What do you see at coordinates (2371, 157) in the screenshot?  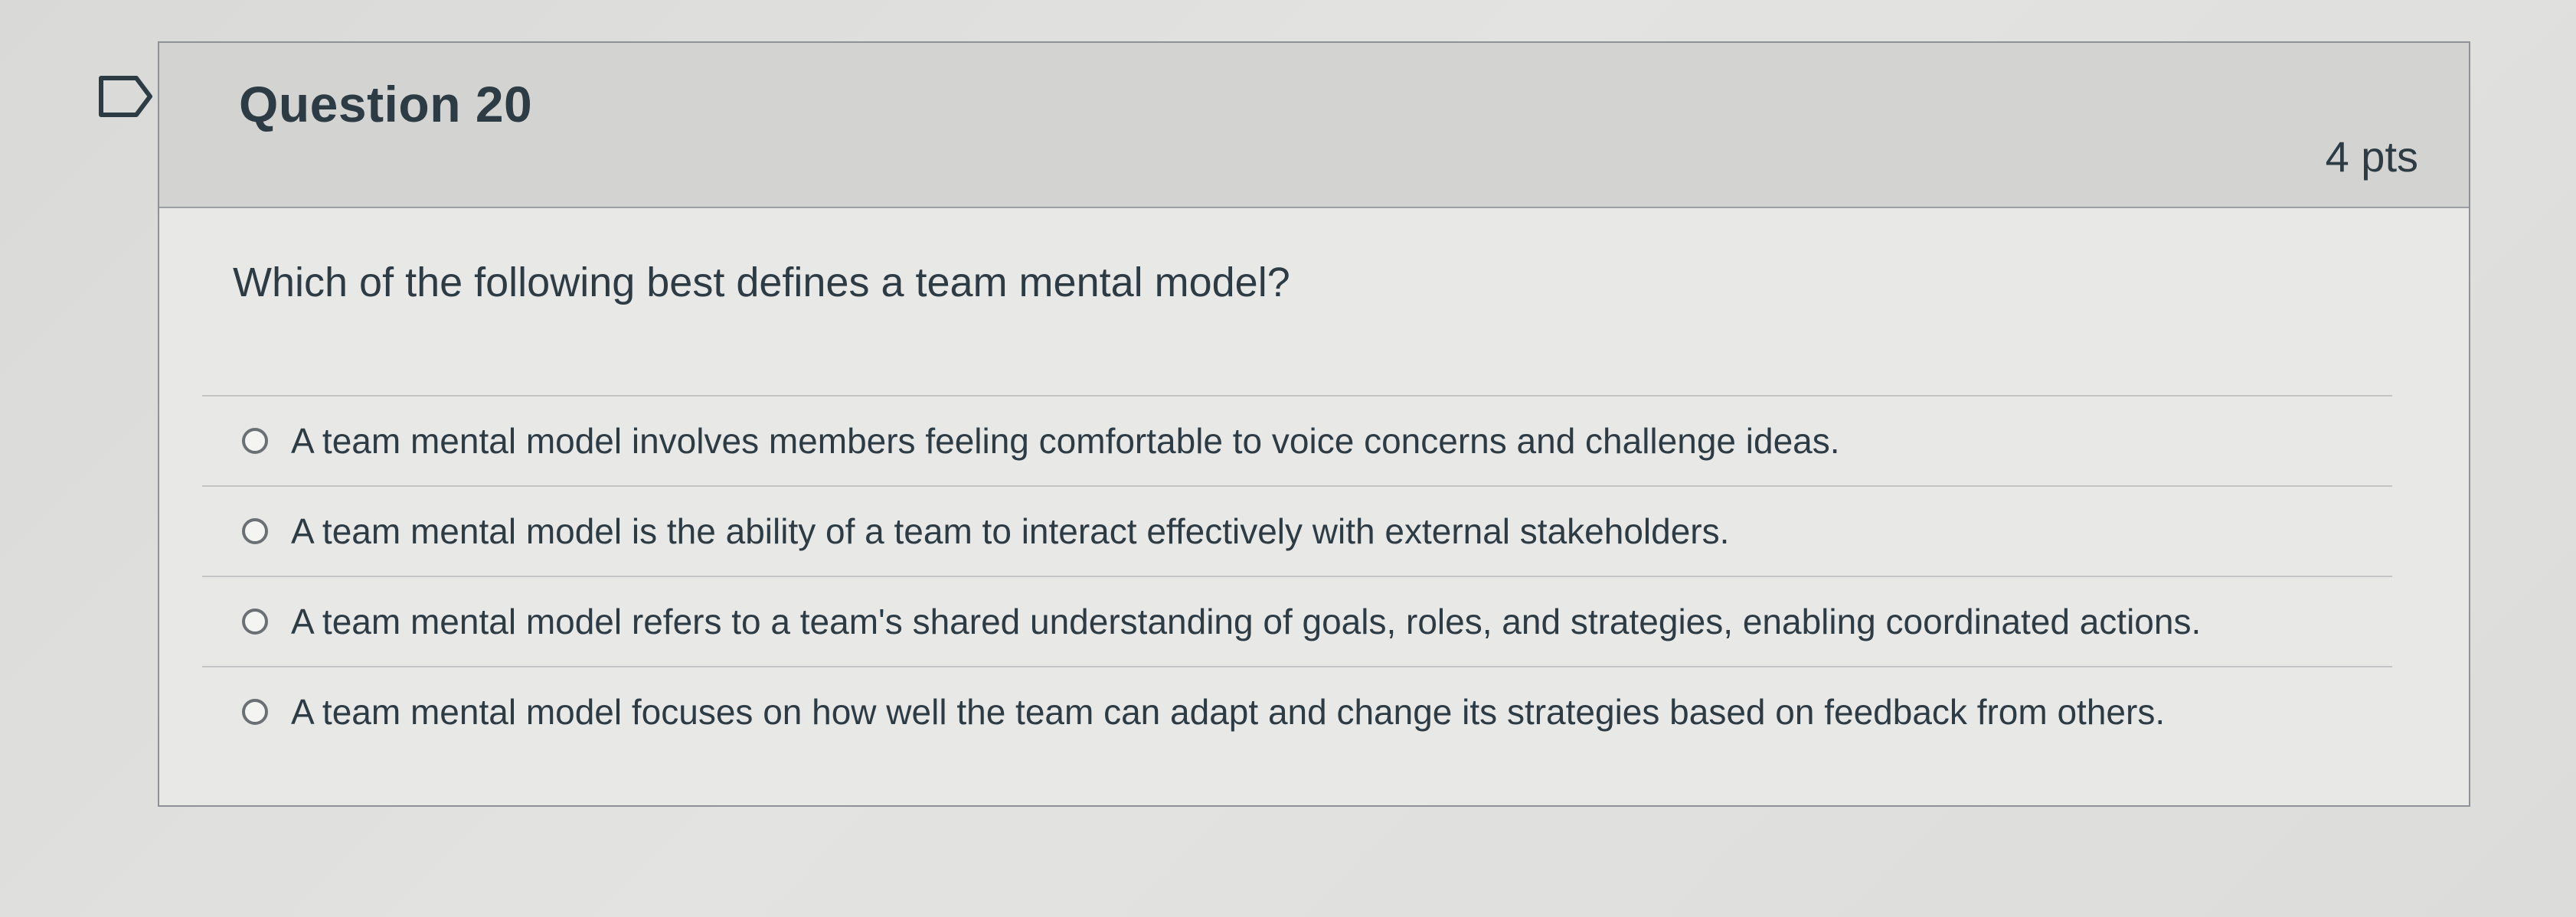 I see `question-points: 4 pts` at bounding box center [2371, 157].